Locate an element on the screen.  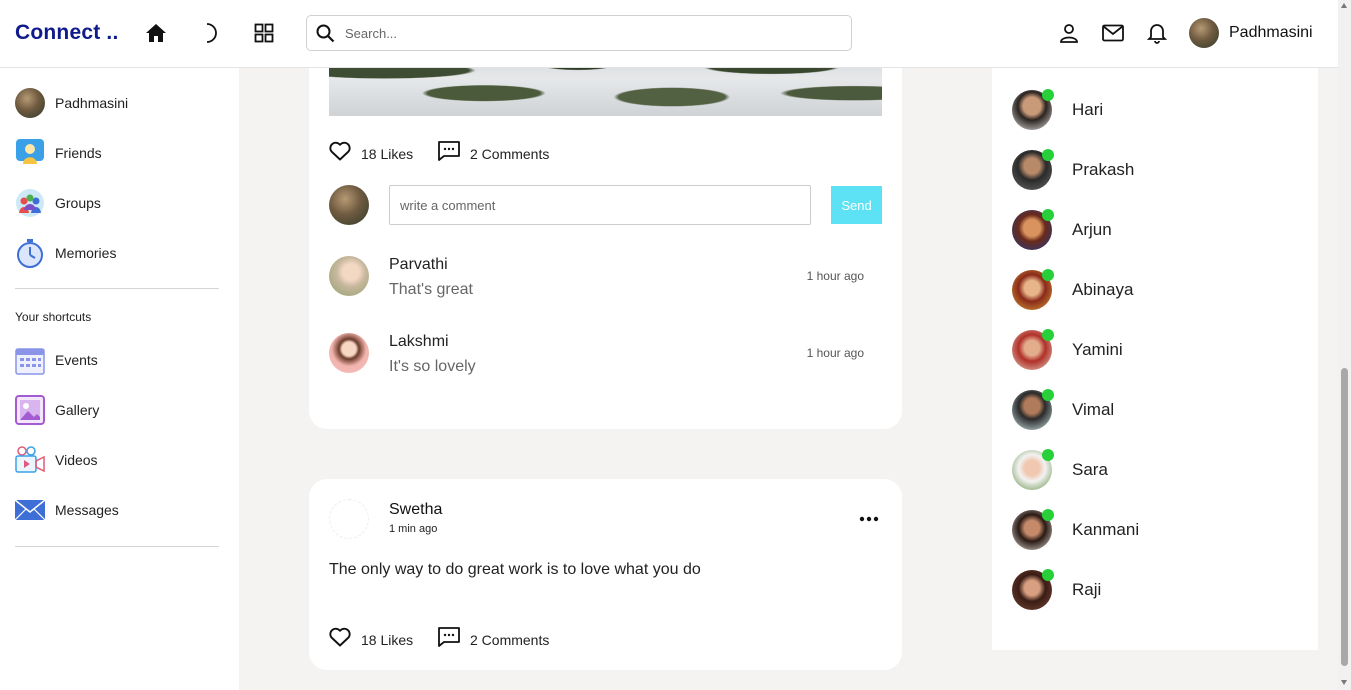
top-navbar: Connect .. Padhmasini is located at coordinates (669, 34).